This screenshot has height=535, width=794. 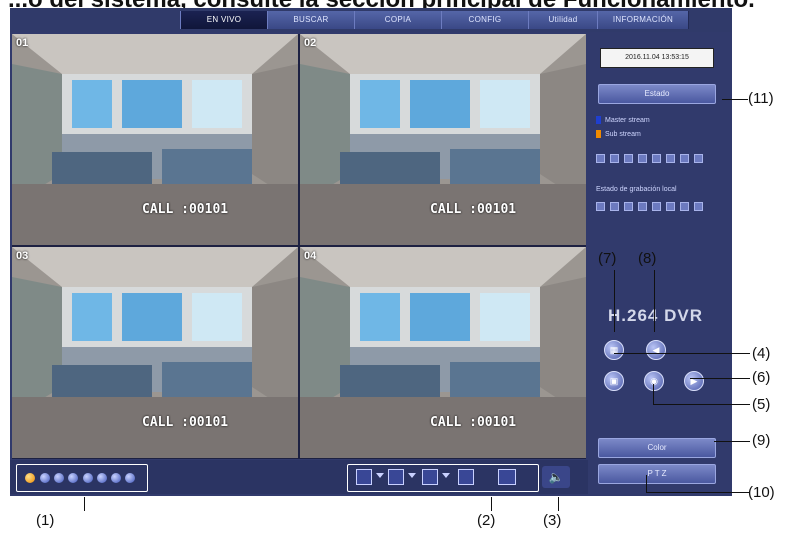 What do you see at coordinates (614, 381) in the screenshot?
I see `snapshot-camera-icon: ▣` at bounding box center [614, 381].